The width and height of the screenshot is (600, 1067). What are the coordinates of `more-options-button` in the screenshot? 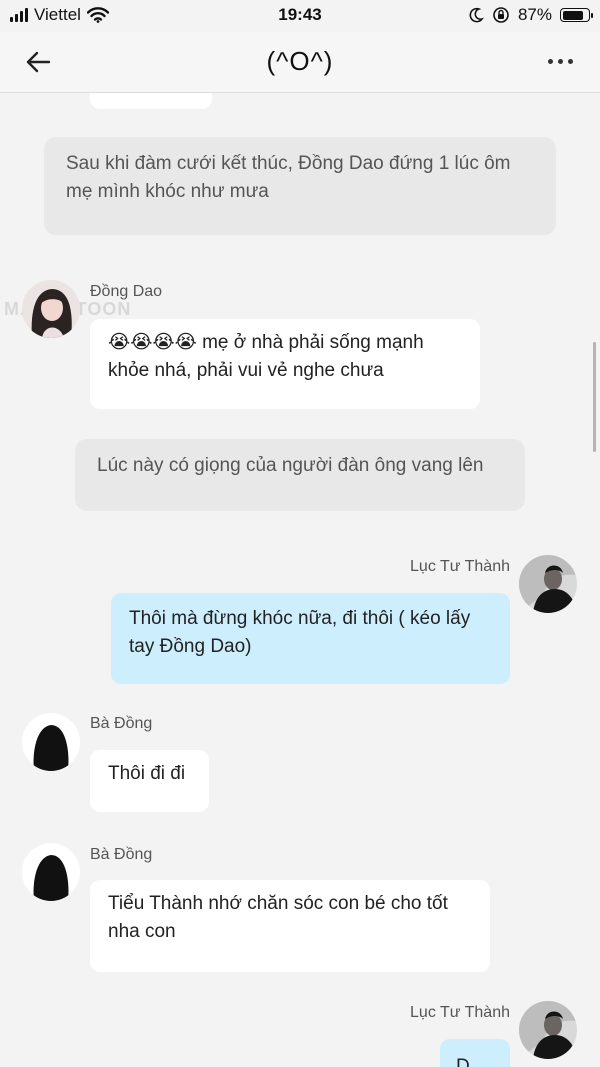 It's located at (560, 61).